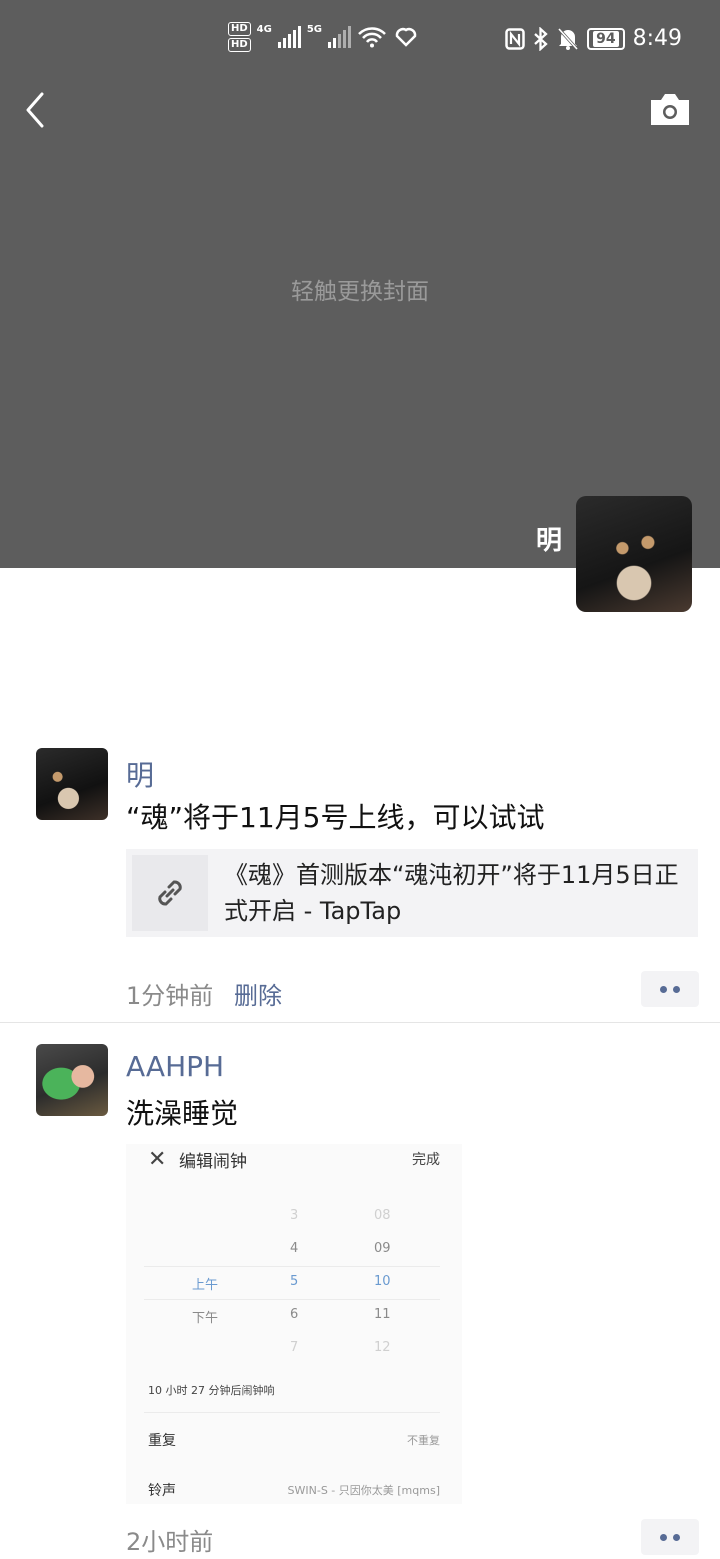  I want to click on hour-option: 4, so click(294, 1248).